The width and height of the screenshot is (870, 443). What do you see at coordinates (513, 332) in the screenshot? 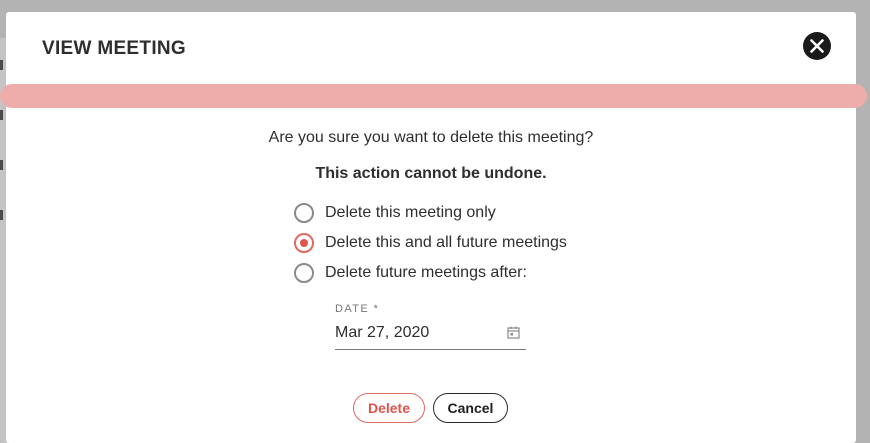
I see `calendar-icon` at bounding box center [513, 332].